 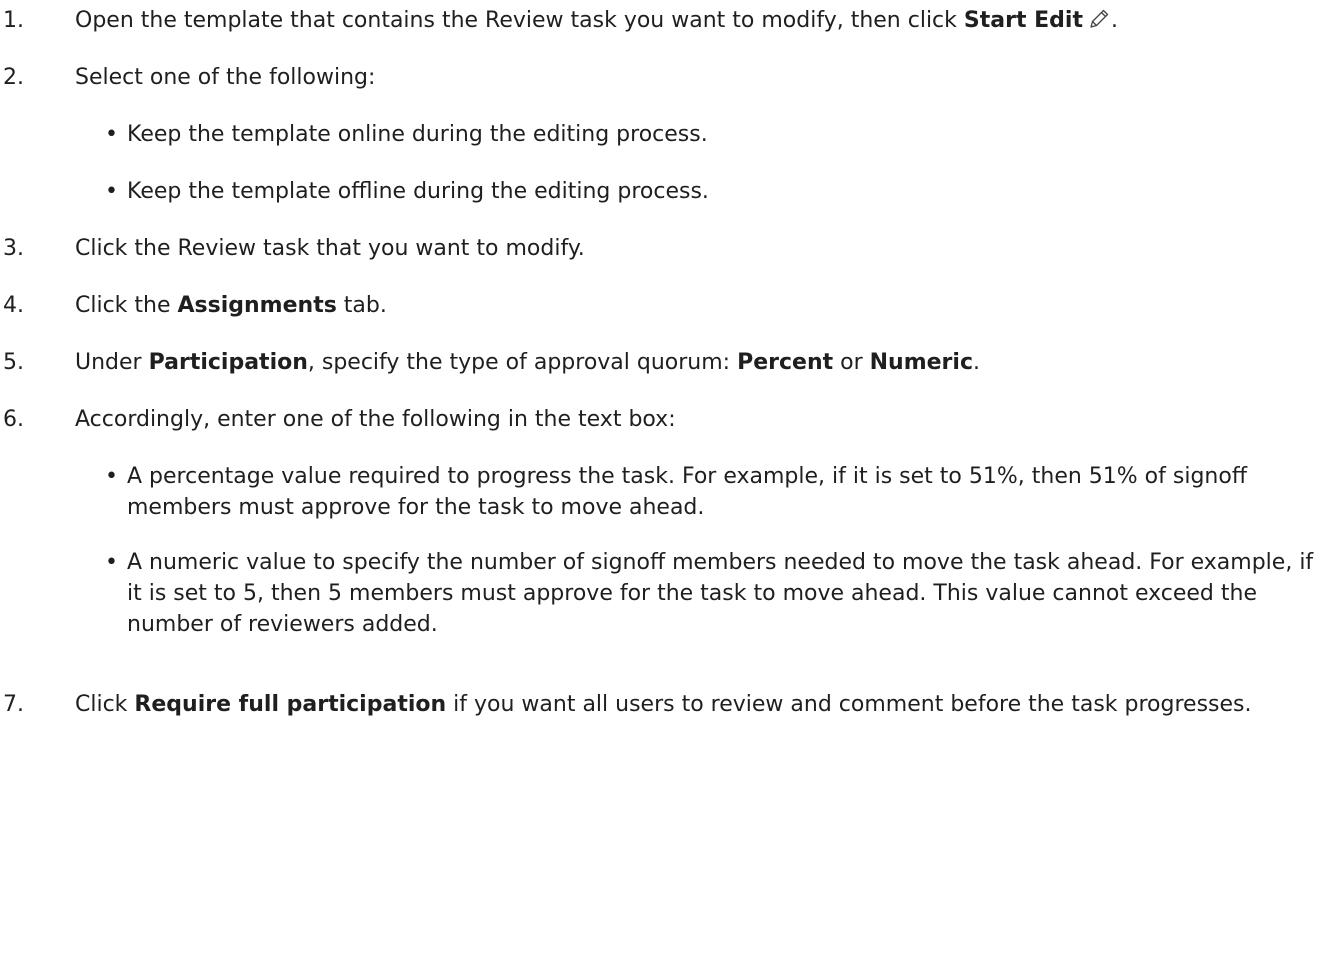 I want to click on step-number: 1., so click(x=13, y=20).